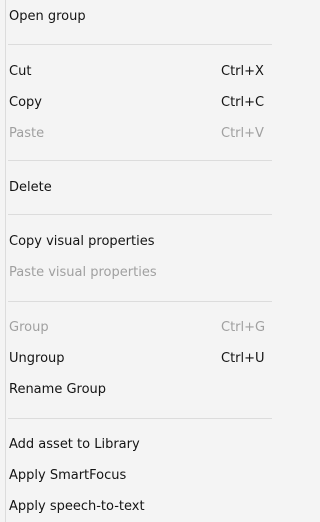 Image resolution: width=320 pixels, height=522 pixels. Describe the element at coordinates (68, 475) in the screenshot. I see `menu-item-label: Apply SmartFocus` at that location.